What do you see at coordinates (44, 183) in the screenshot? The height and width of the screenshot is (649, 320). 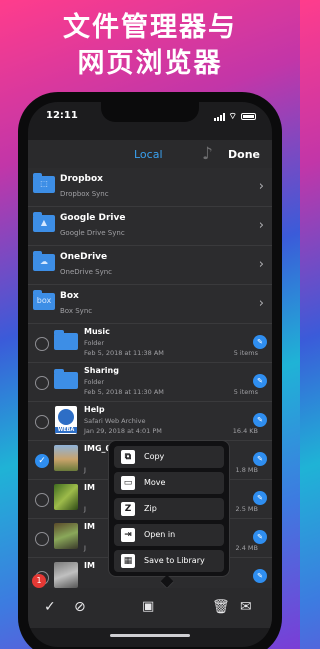 I see `dropbox-folder-icon: ⬚` at bounding box center [44, 183].